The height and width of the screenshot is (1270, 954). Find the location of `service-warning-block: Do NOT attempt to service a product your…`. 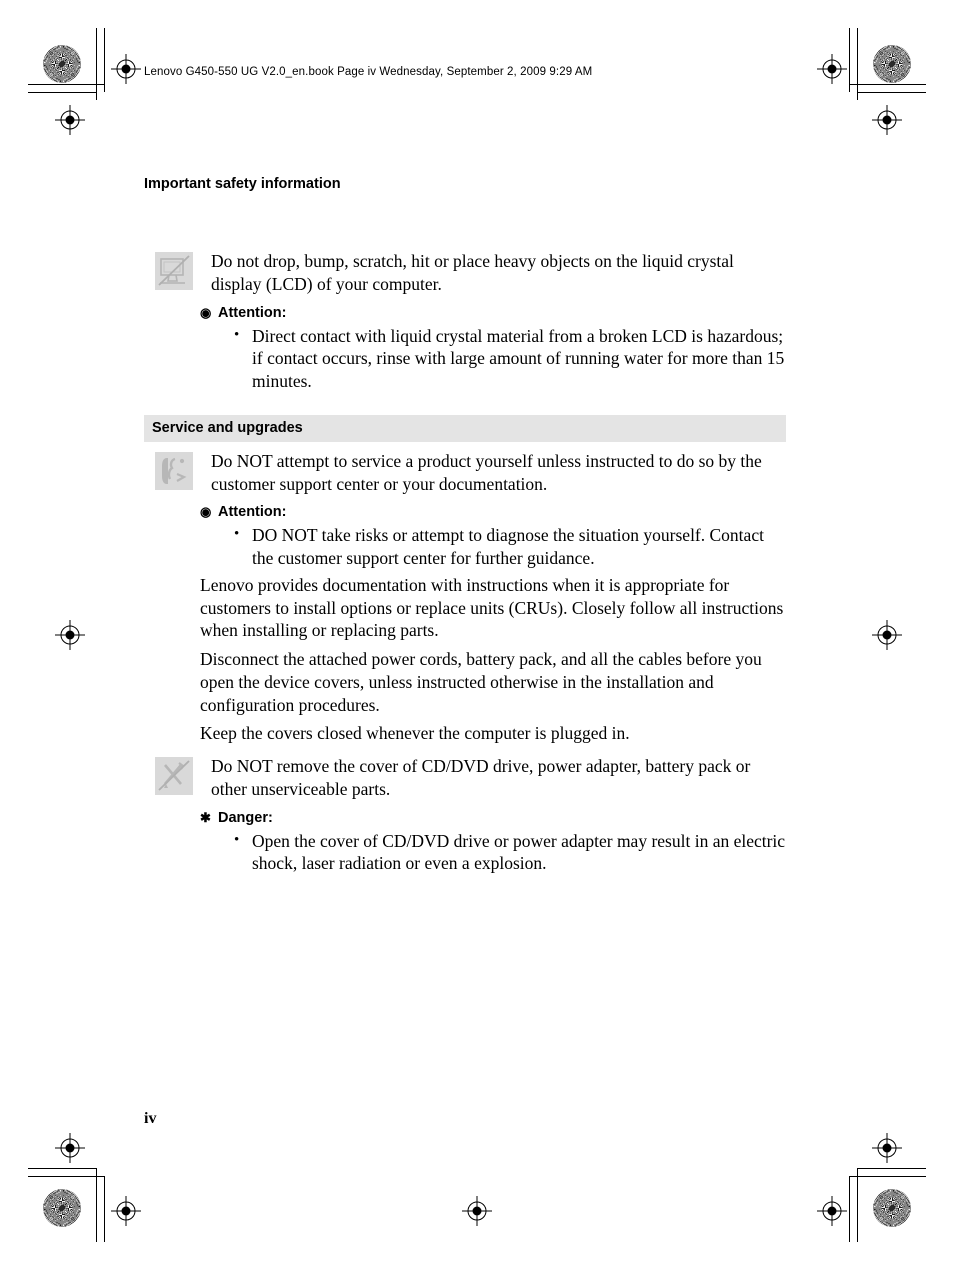

service-warning-block: Do NOT attempt to service a product your… is located at coordinates (465, 473).